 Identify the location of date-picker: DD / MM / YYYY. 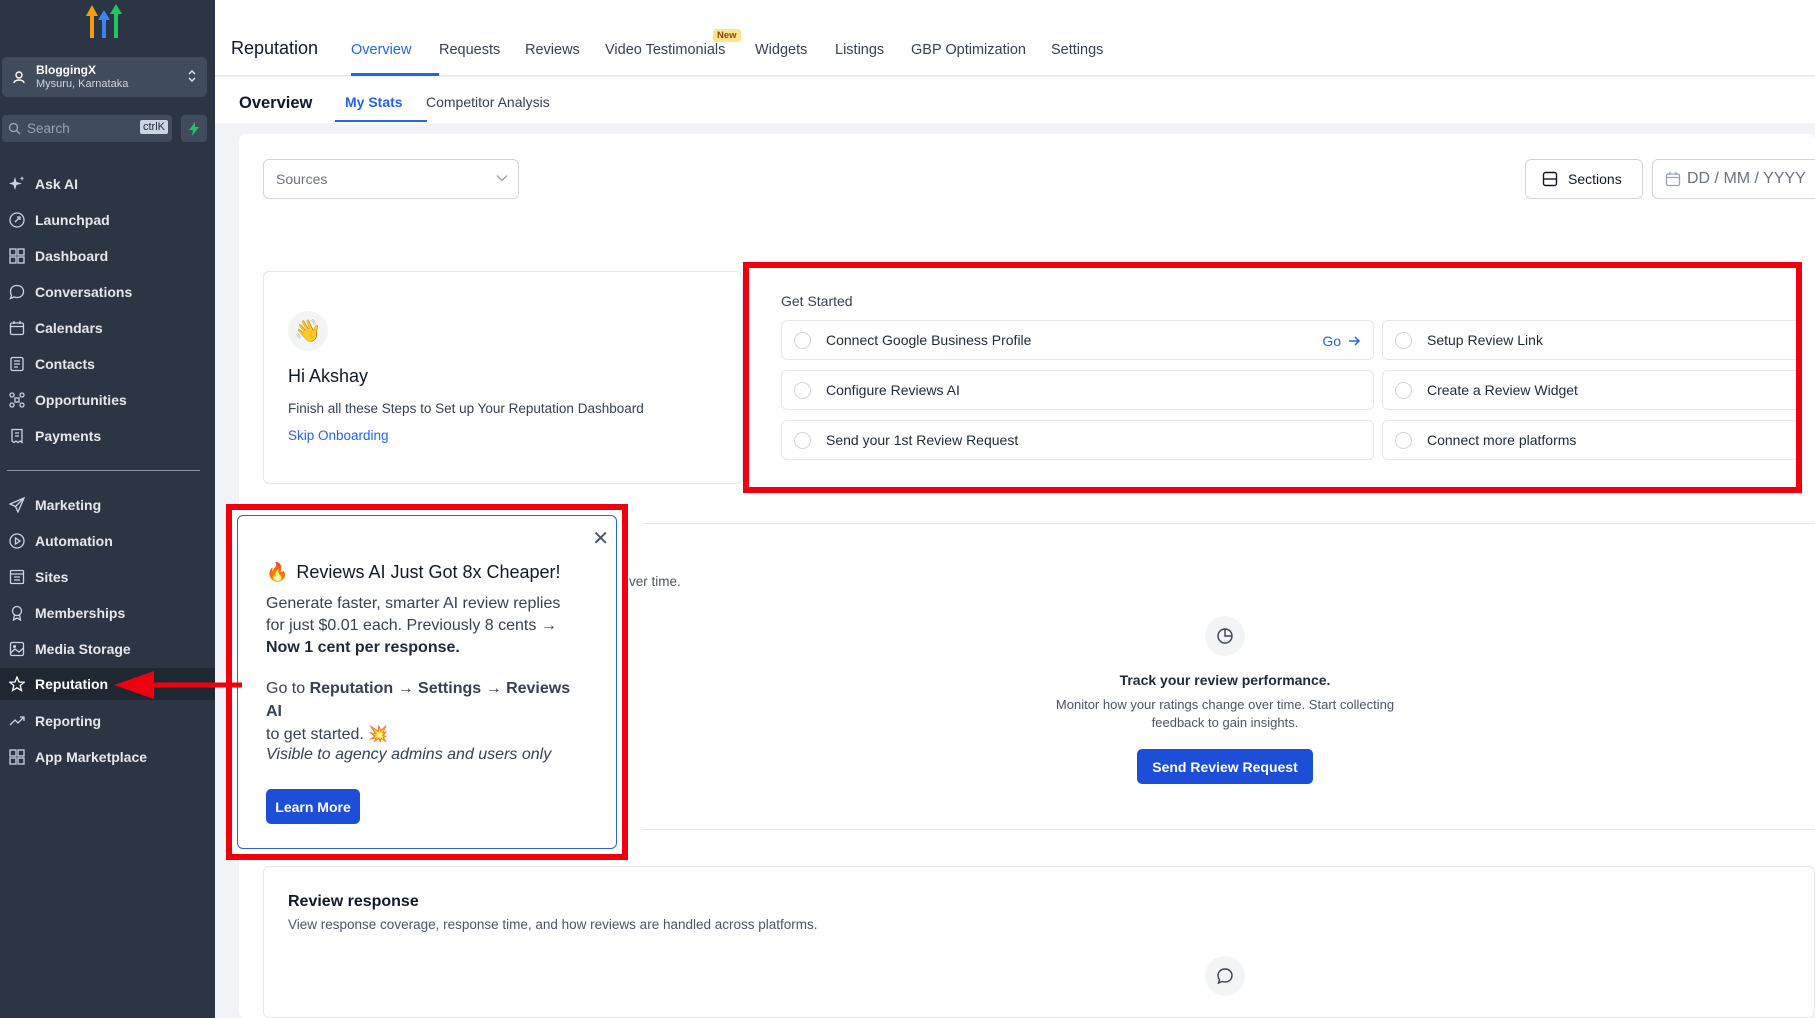
(1733, 179).